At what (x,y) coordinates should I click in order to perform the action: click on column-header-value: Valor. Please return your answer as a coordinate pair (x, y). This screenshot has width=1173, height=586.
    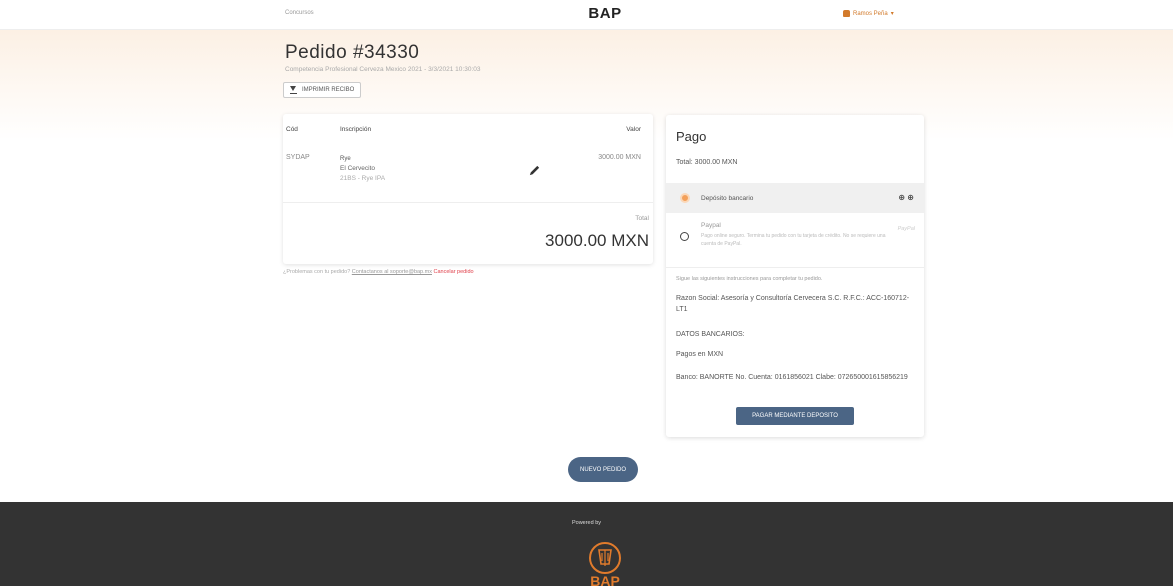
    Looking at the image, I should click on (633, 129).